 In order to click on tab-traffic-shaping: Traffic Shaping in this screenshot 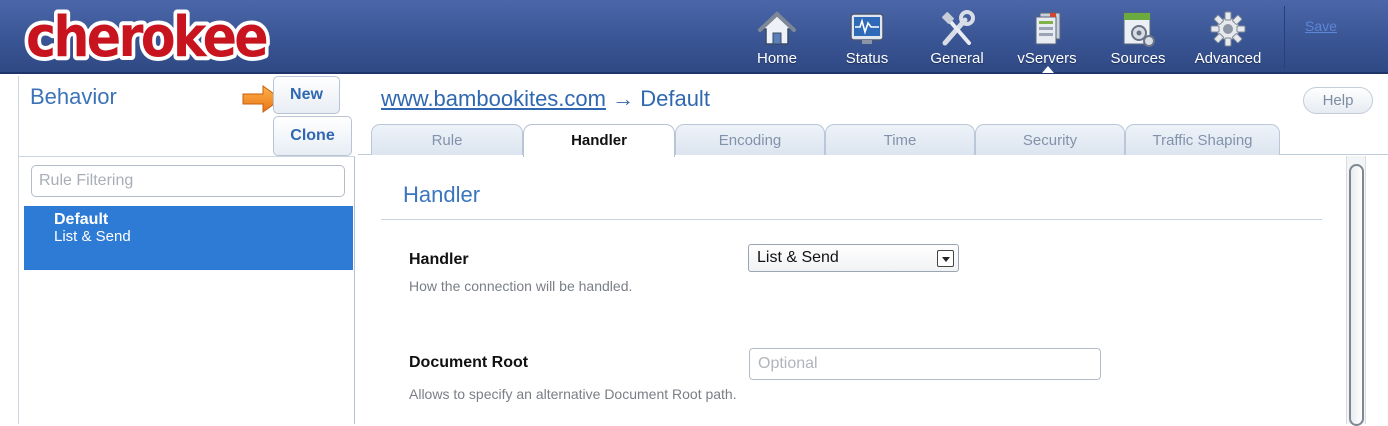, I will do `click(1202, 140)`.